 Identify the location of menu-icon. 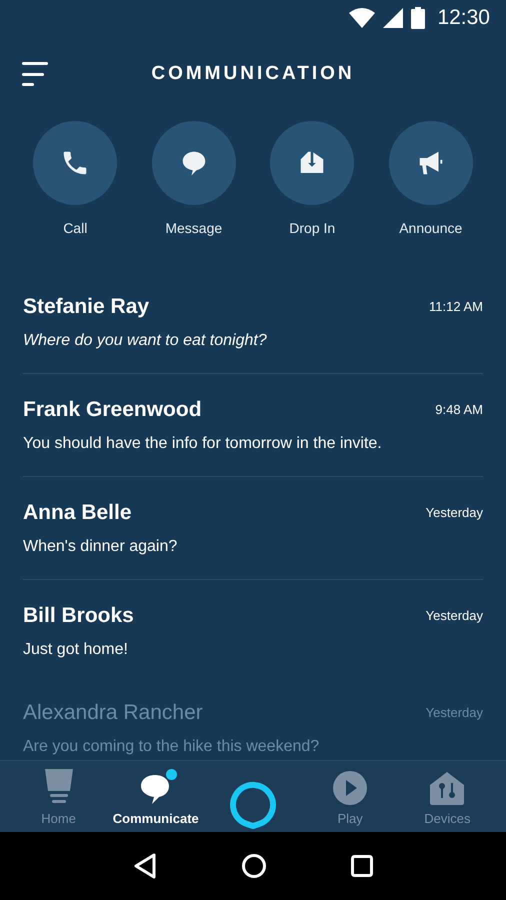
(35, 74).